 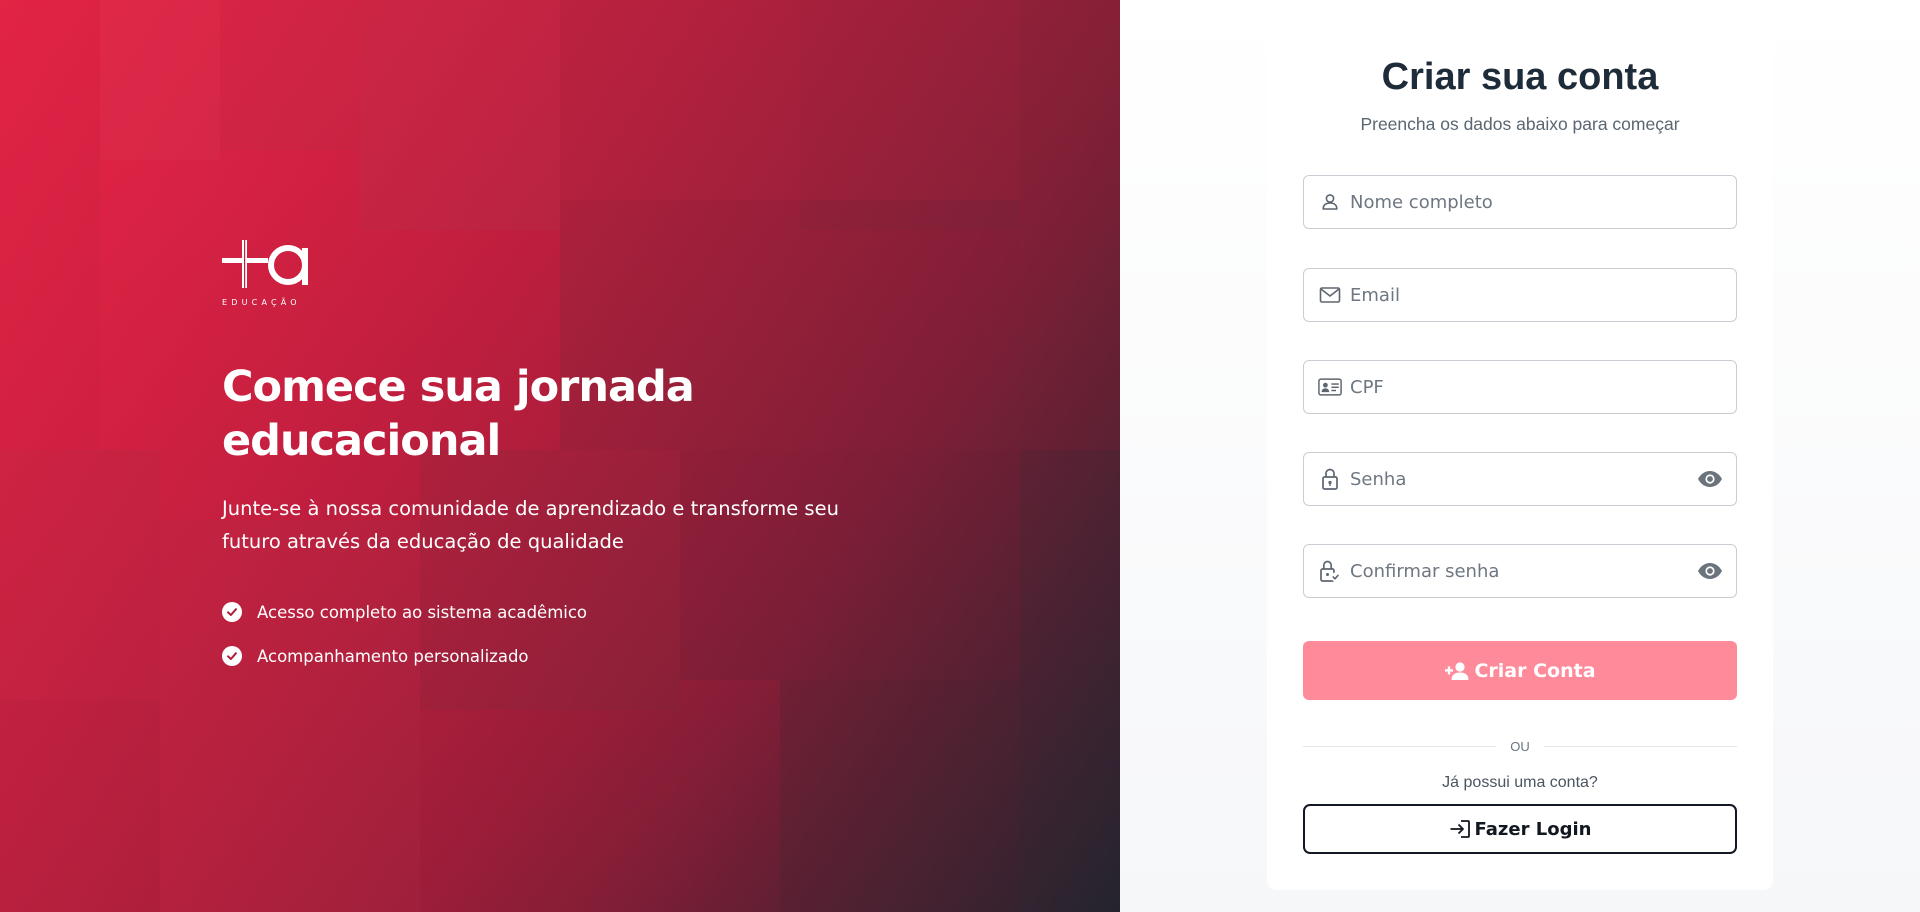 What do you see at coordinates (1523, 479) in the screenshot?
I see `password-input` at bounding box center [1523, 479].